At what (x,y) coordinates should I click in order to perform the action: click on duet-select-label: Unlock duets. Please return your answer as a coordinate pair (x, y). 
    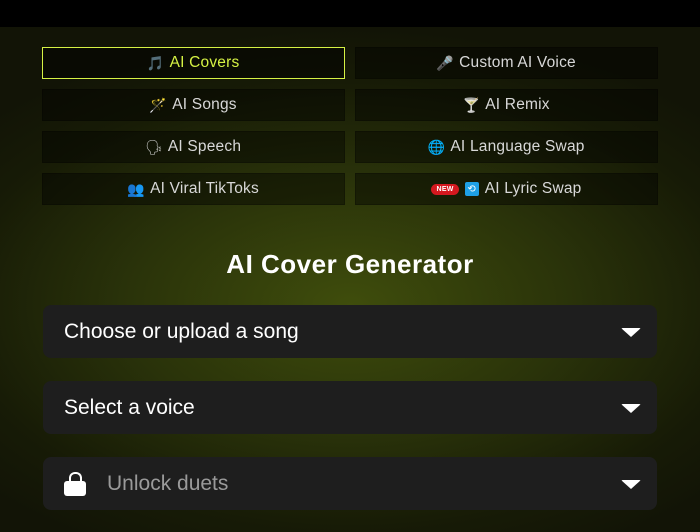
    Looking at the image, I should click on (168, 483).